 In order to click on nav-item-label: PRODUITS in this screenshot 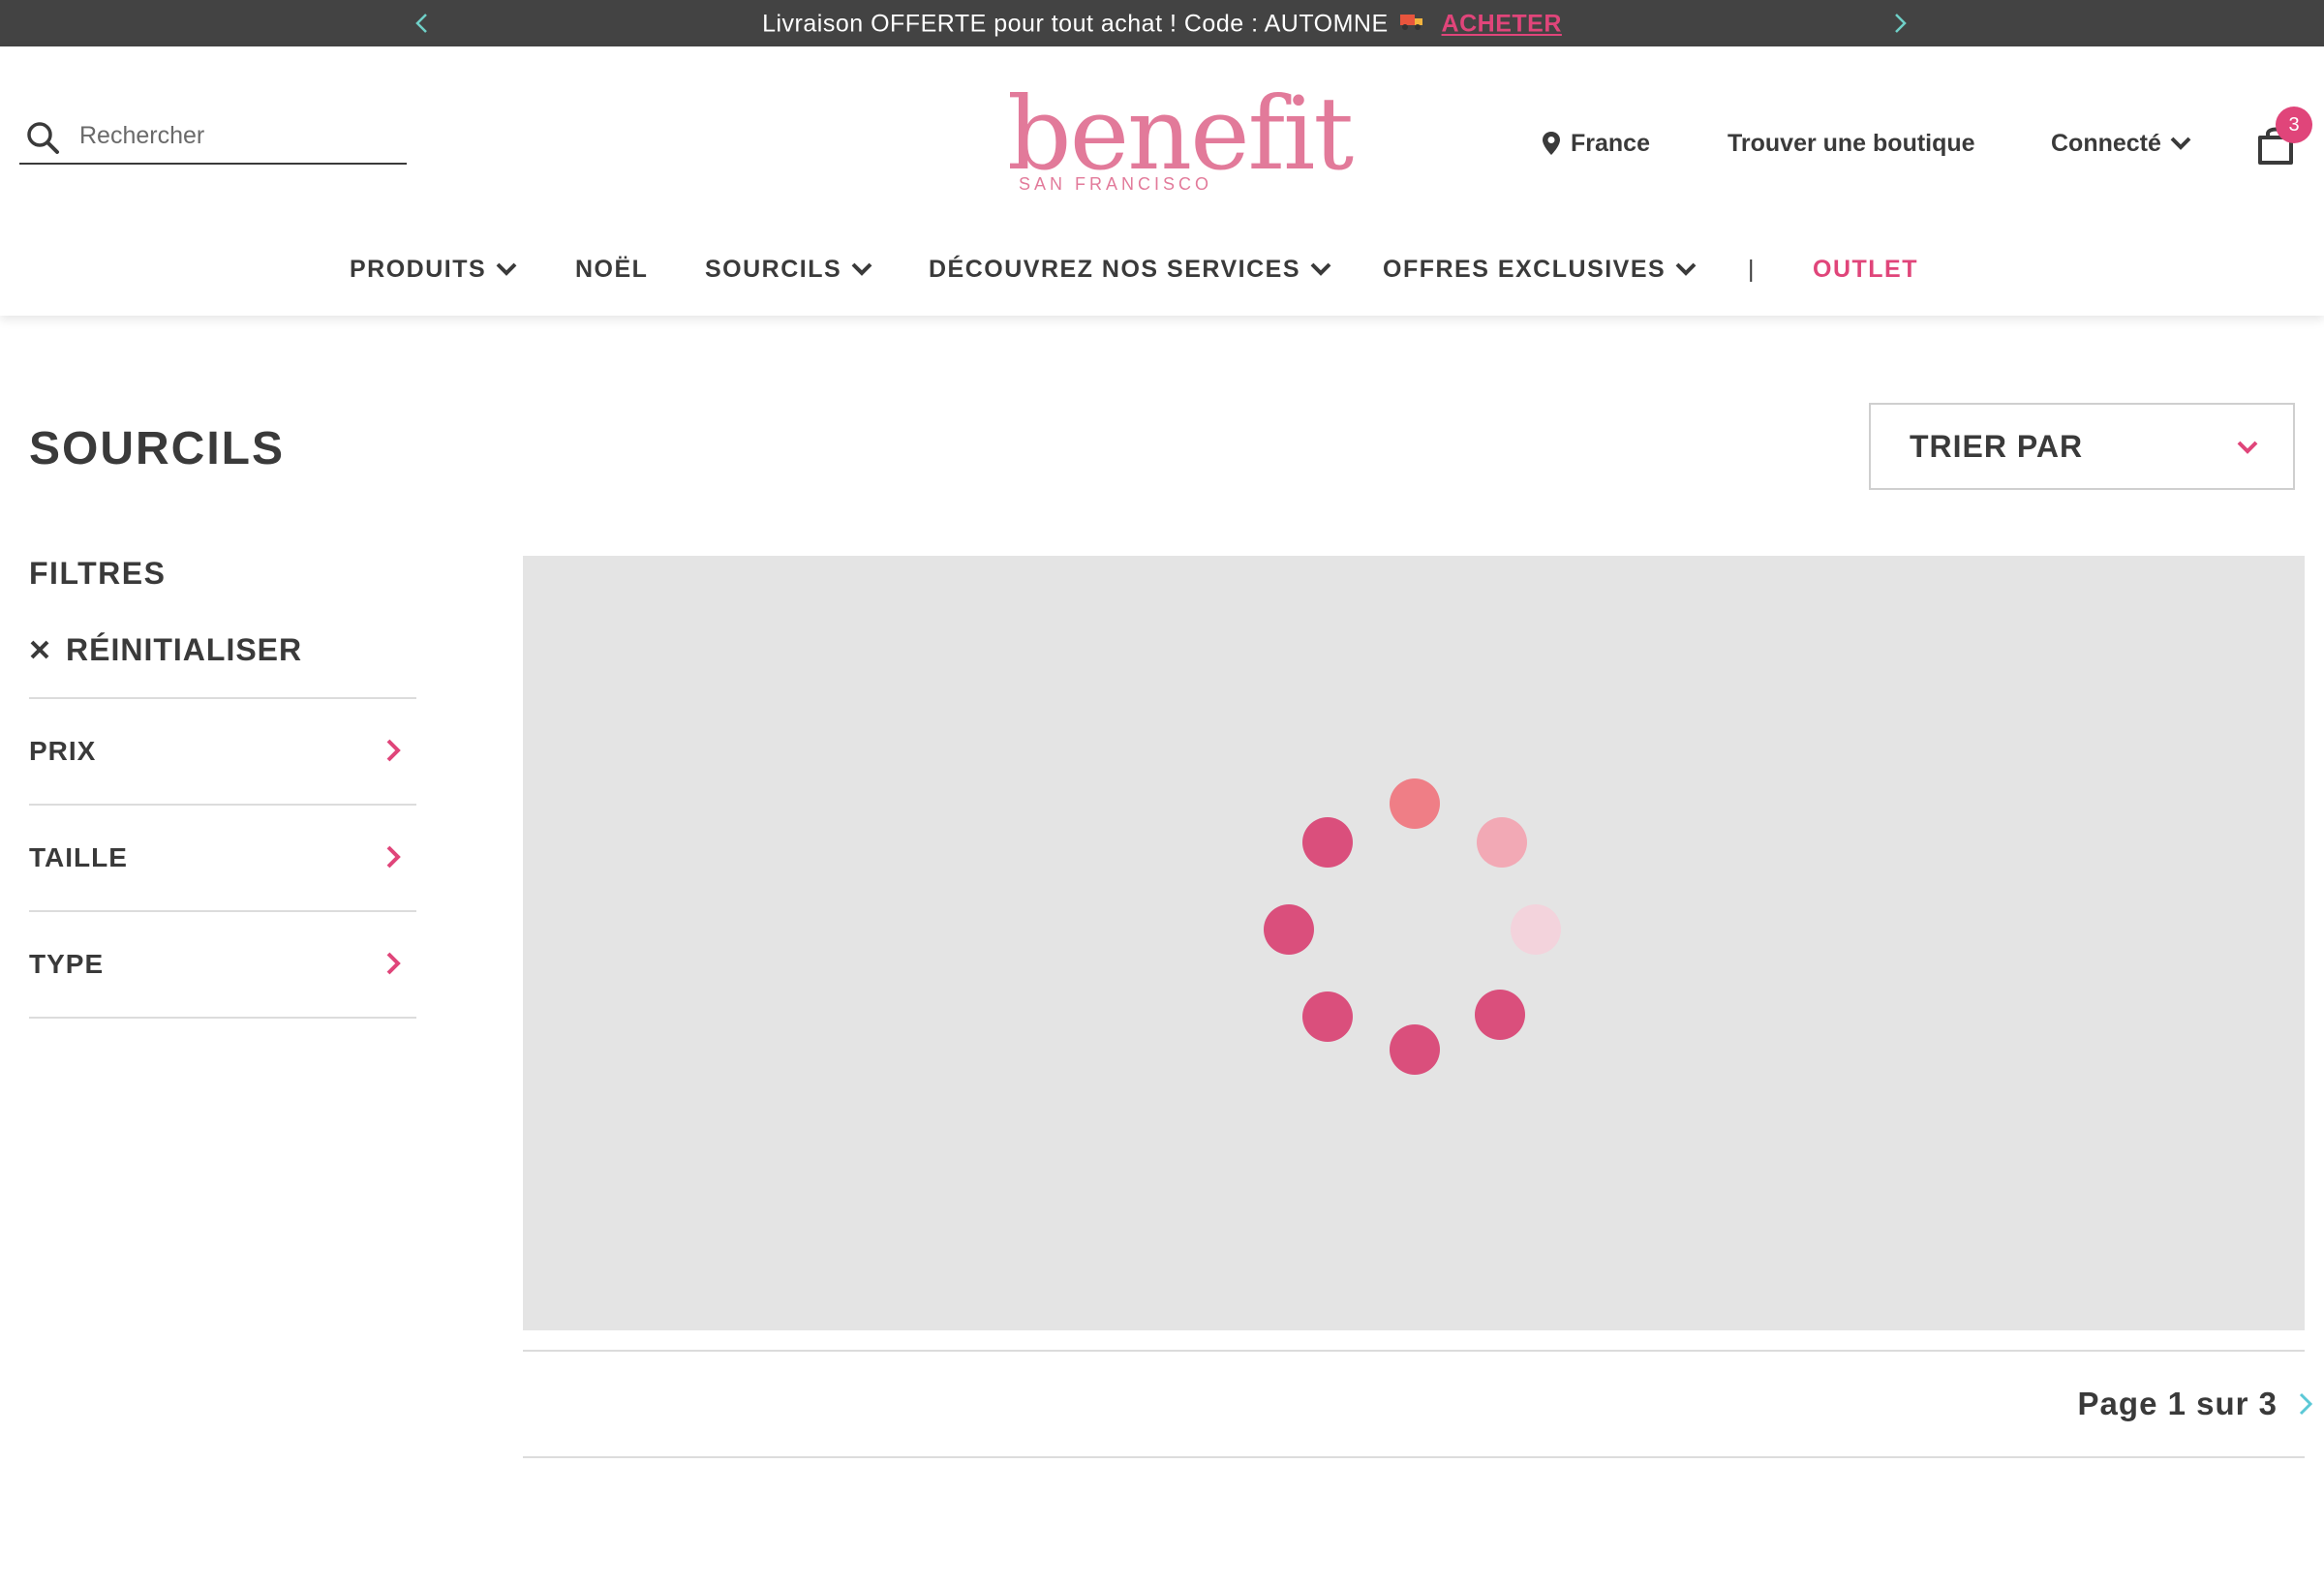, I will do `click(419, 269)`.